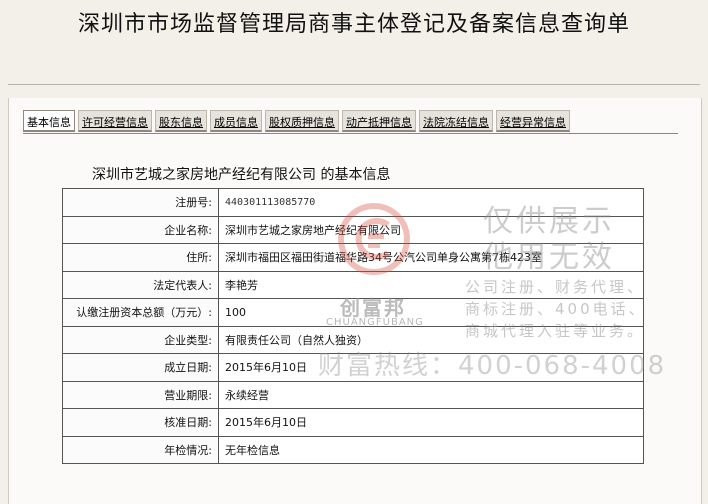  I want to click on annual-inspection: 无年检信息, so click(431, 449).